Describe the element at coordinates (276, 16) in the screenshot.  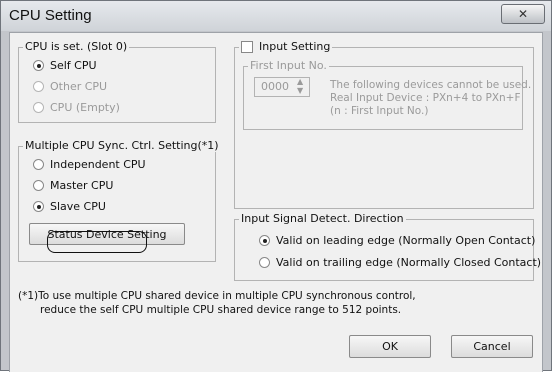
I see `title-bar: CPU Setting ✕` at that location.